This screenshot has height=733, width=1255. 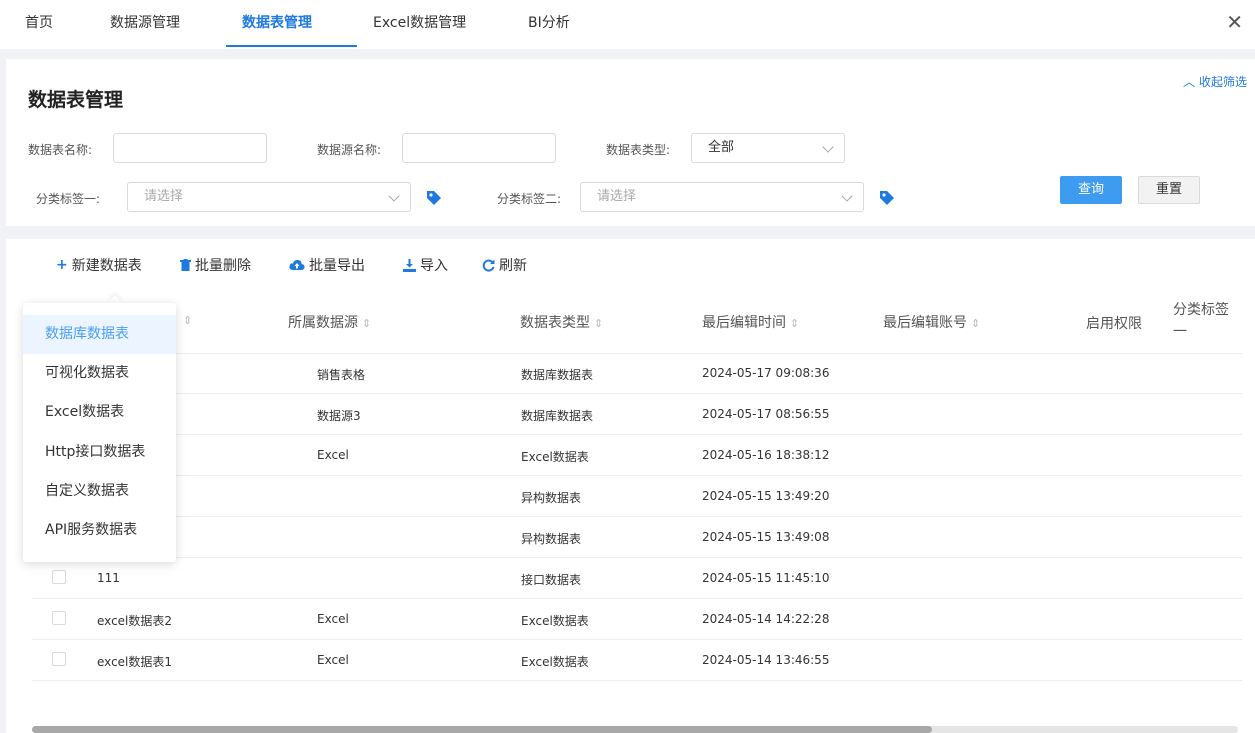 I want to click on cell-type: 接口数据表, so click(x=551, y=580).